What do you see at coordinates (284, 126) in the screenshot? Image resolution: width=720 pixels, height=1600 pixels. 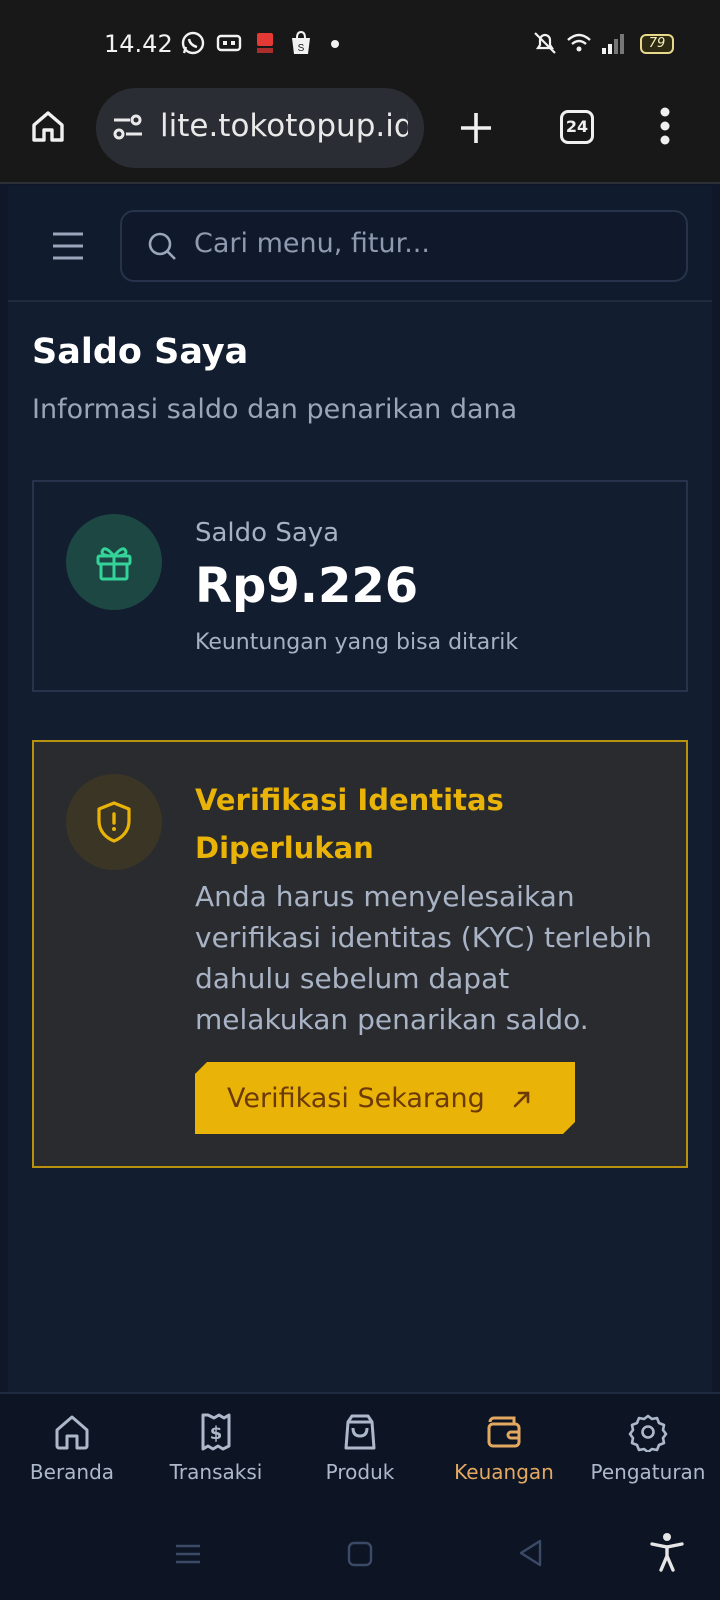 I see `url-text: lite.tokotopup.id/l` at bounding box center [284, 126].